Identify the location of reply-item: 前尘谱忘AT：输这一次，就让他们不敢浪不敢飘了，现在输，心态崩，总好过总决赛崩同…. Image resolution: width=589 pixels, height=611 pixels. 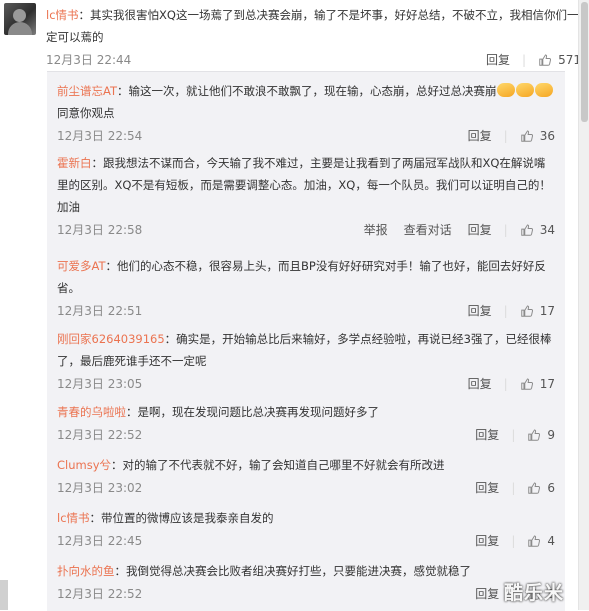
(306, 114).